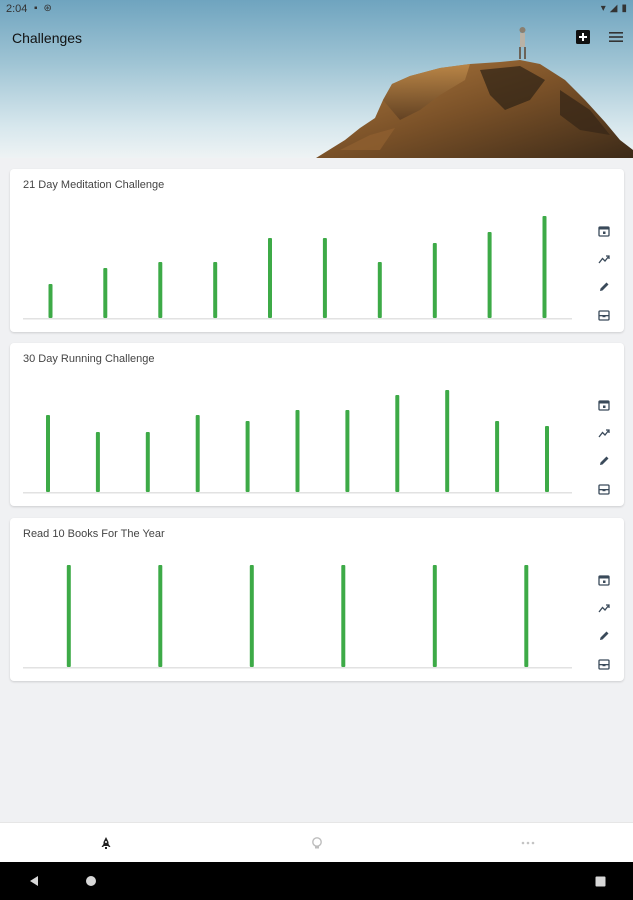 The image size is (633, 900). I want to click on battery-icon: ▮, so click(624, 8).